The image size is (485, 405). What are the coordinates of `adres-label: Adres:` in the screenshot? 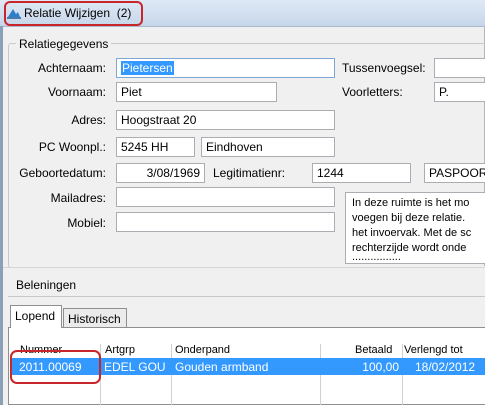 It's located at (88, 120).